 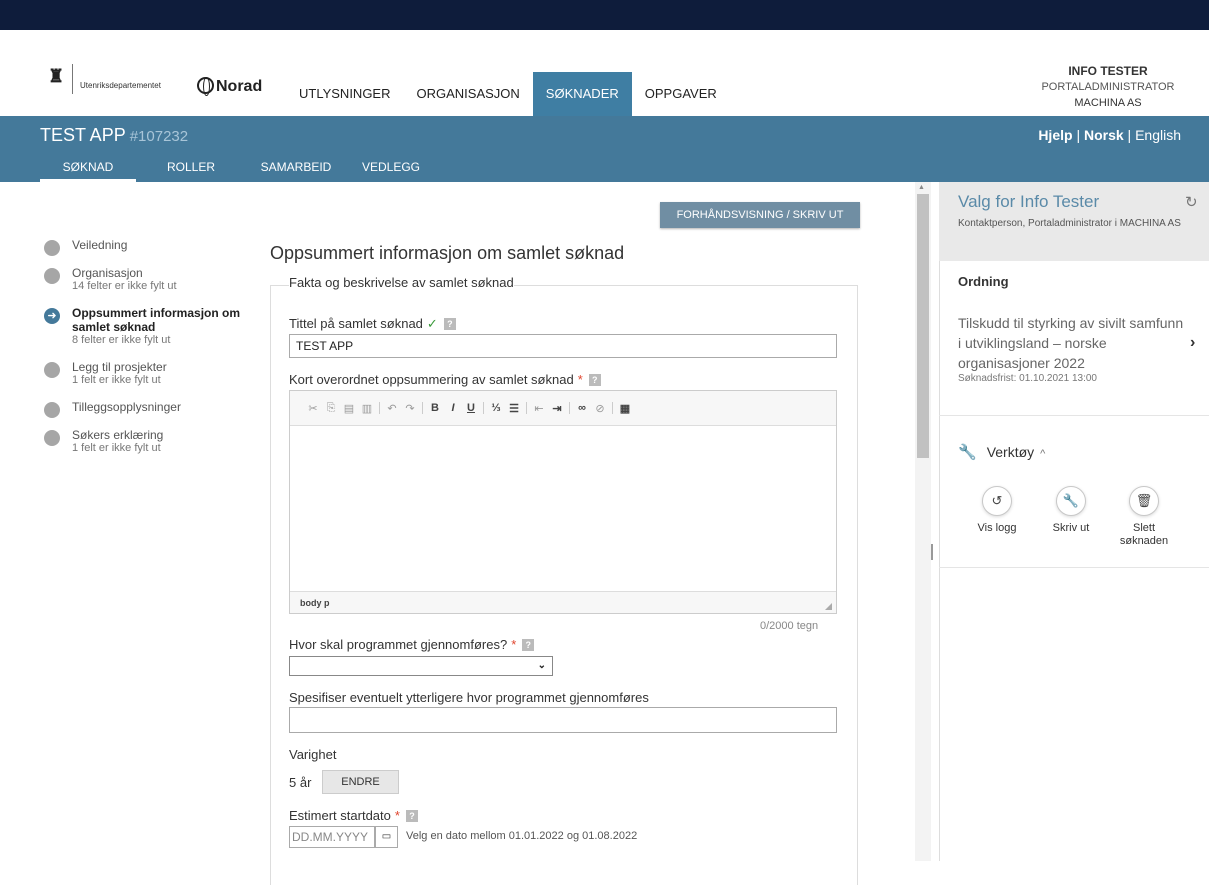 What do you see at coordinates (789, 626) in the screenshot?
I see `char-counter: 0/2000 tegn` at bounding box center [789, 626].